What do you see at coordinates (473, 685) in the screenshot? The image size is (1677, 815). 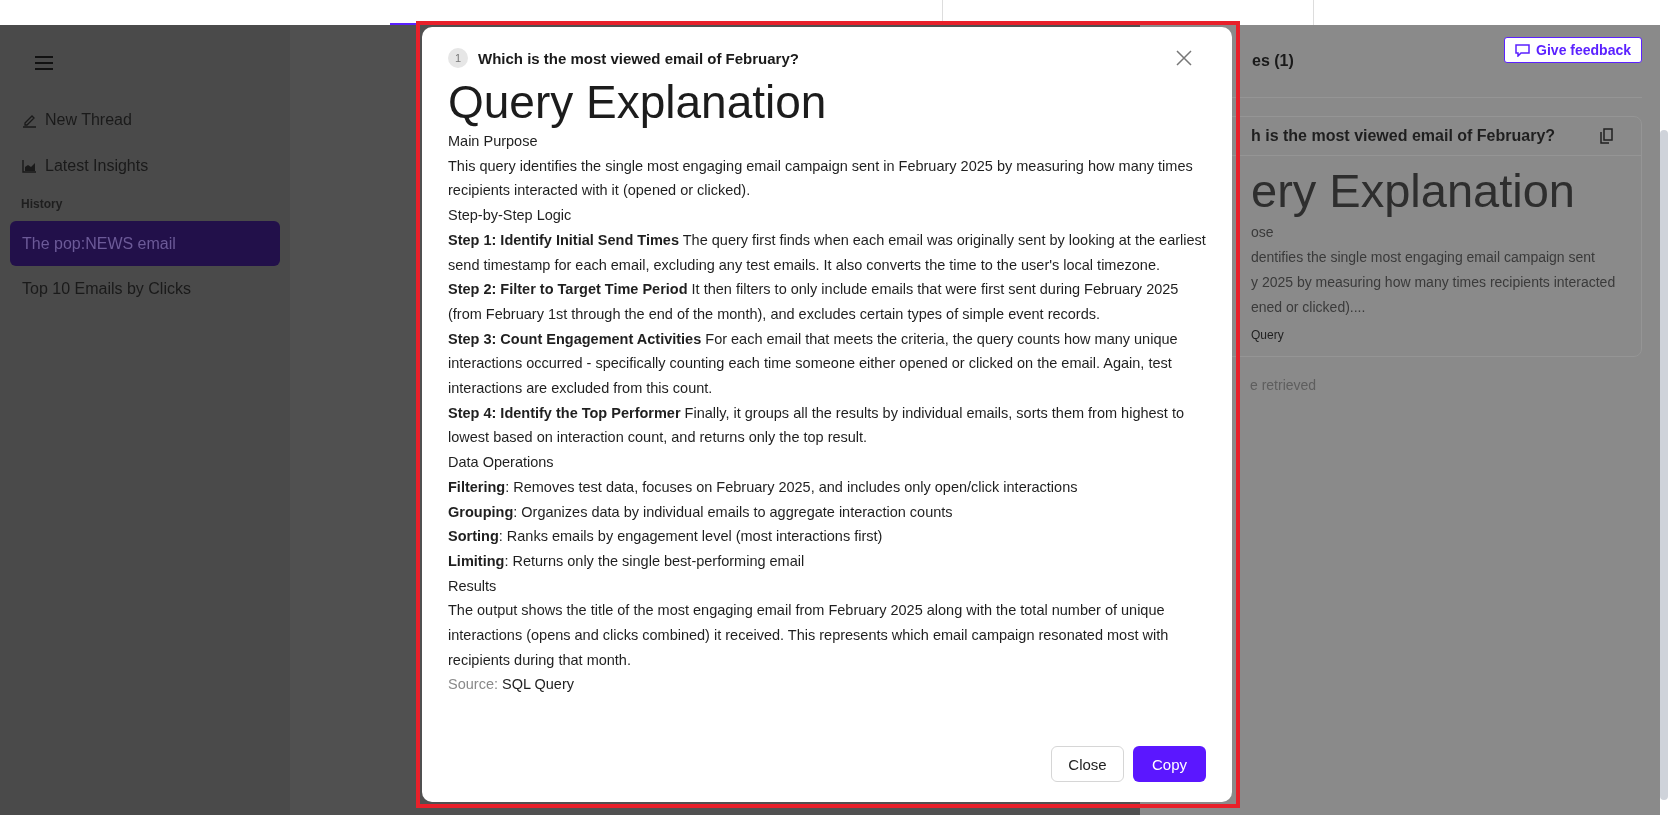 I see `source-label: Source:` at bounding box center [473, 685].